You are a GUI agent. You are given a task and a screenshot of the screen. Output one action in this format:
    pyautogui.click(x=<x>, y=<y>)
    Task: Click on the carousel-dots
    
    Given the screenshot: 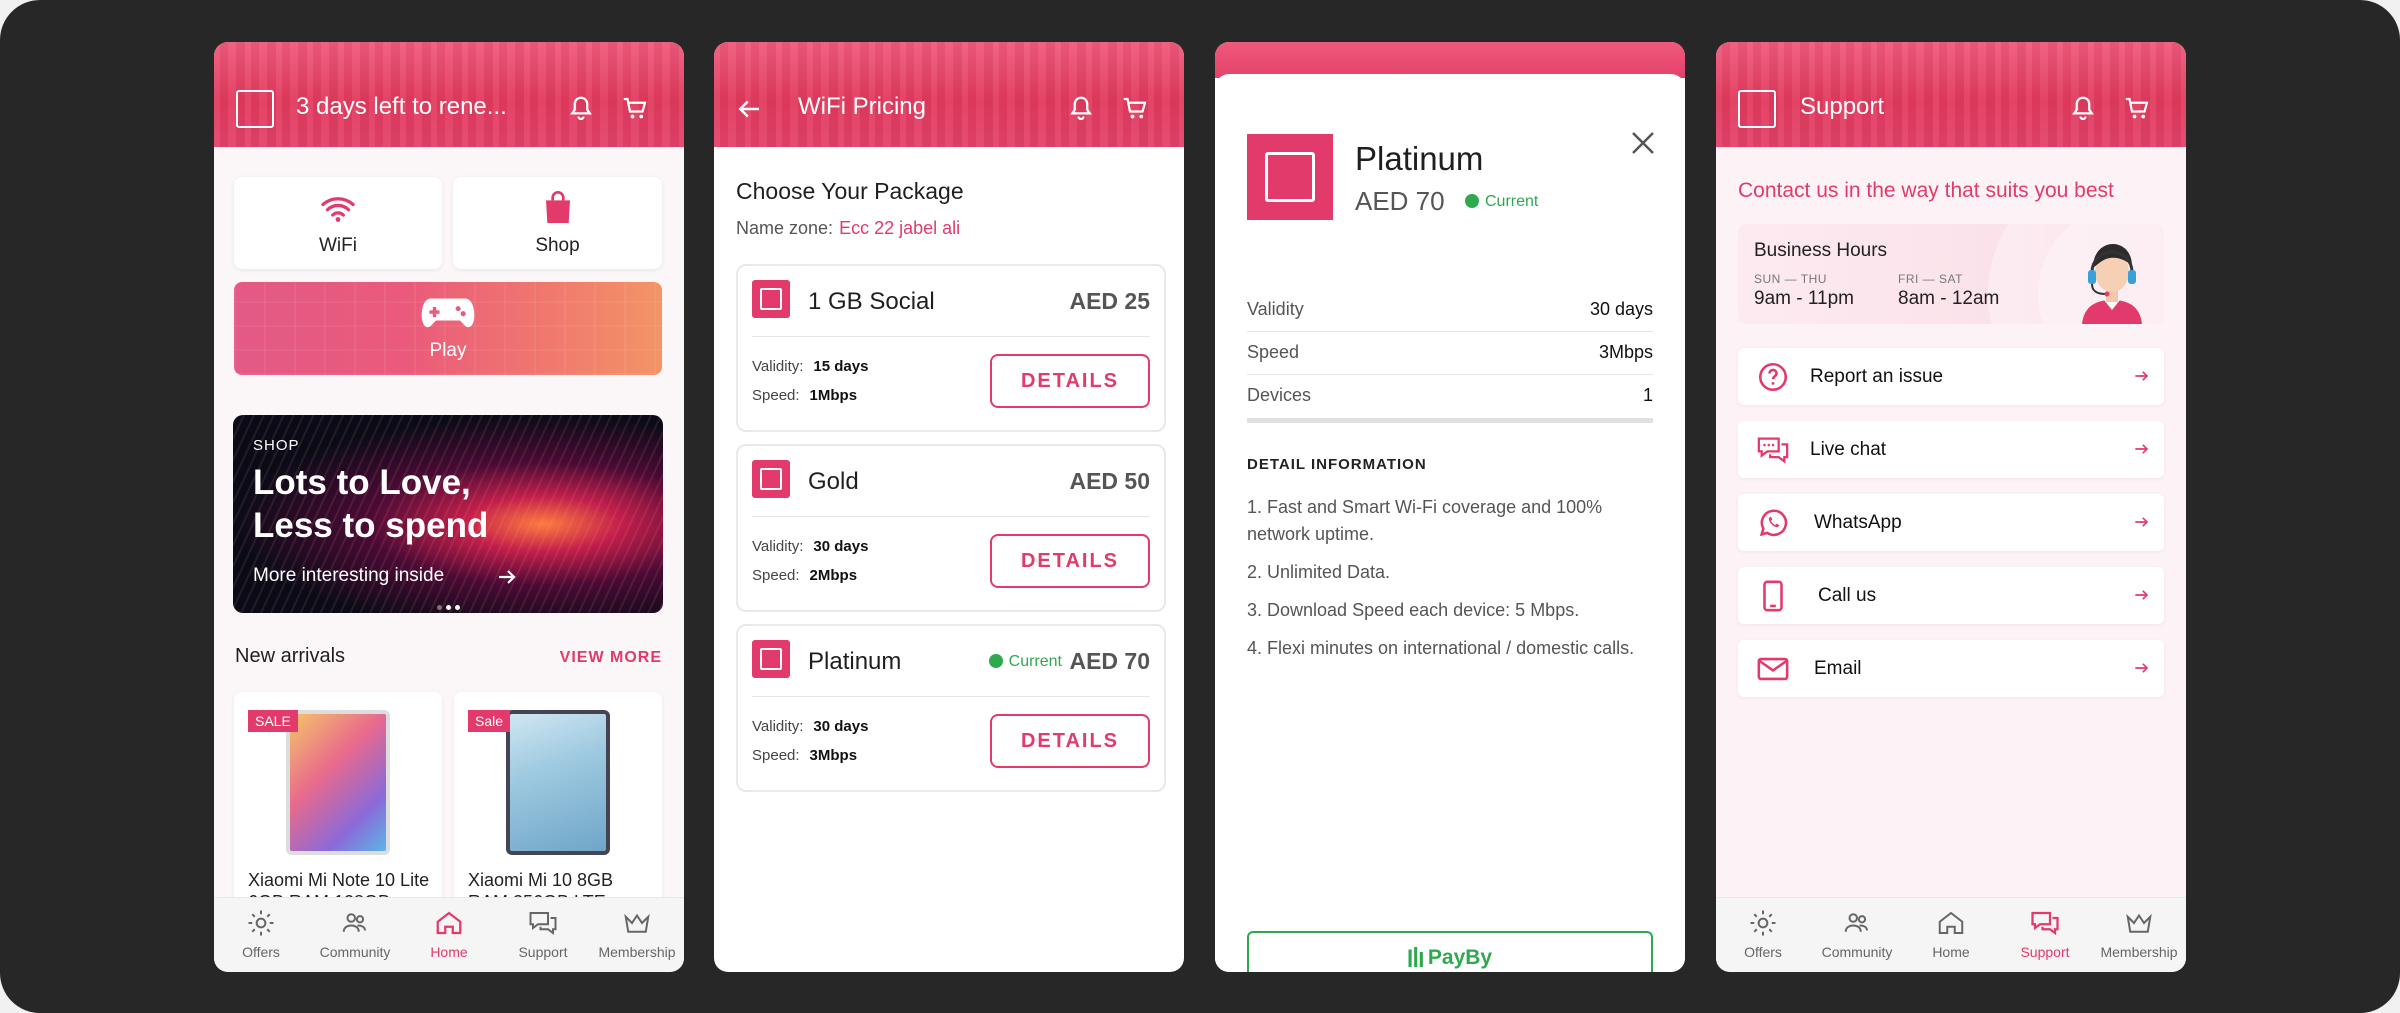 What is the action you would take?
    pyautogui.click(x=448, y=605)
    